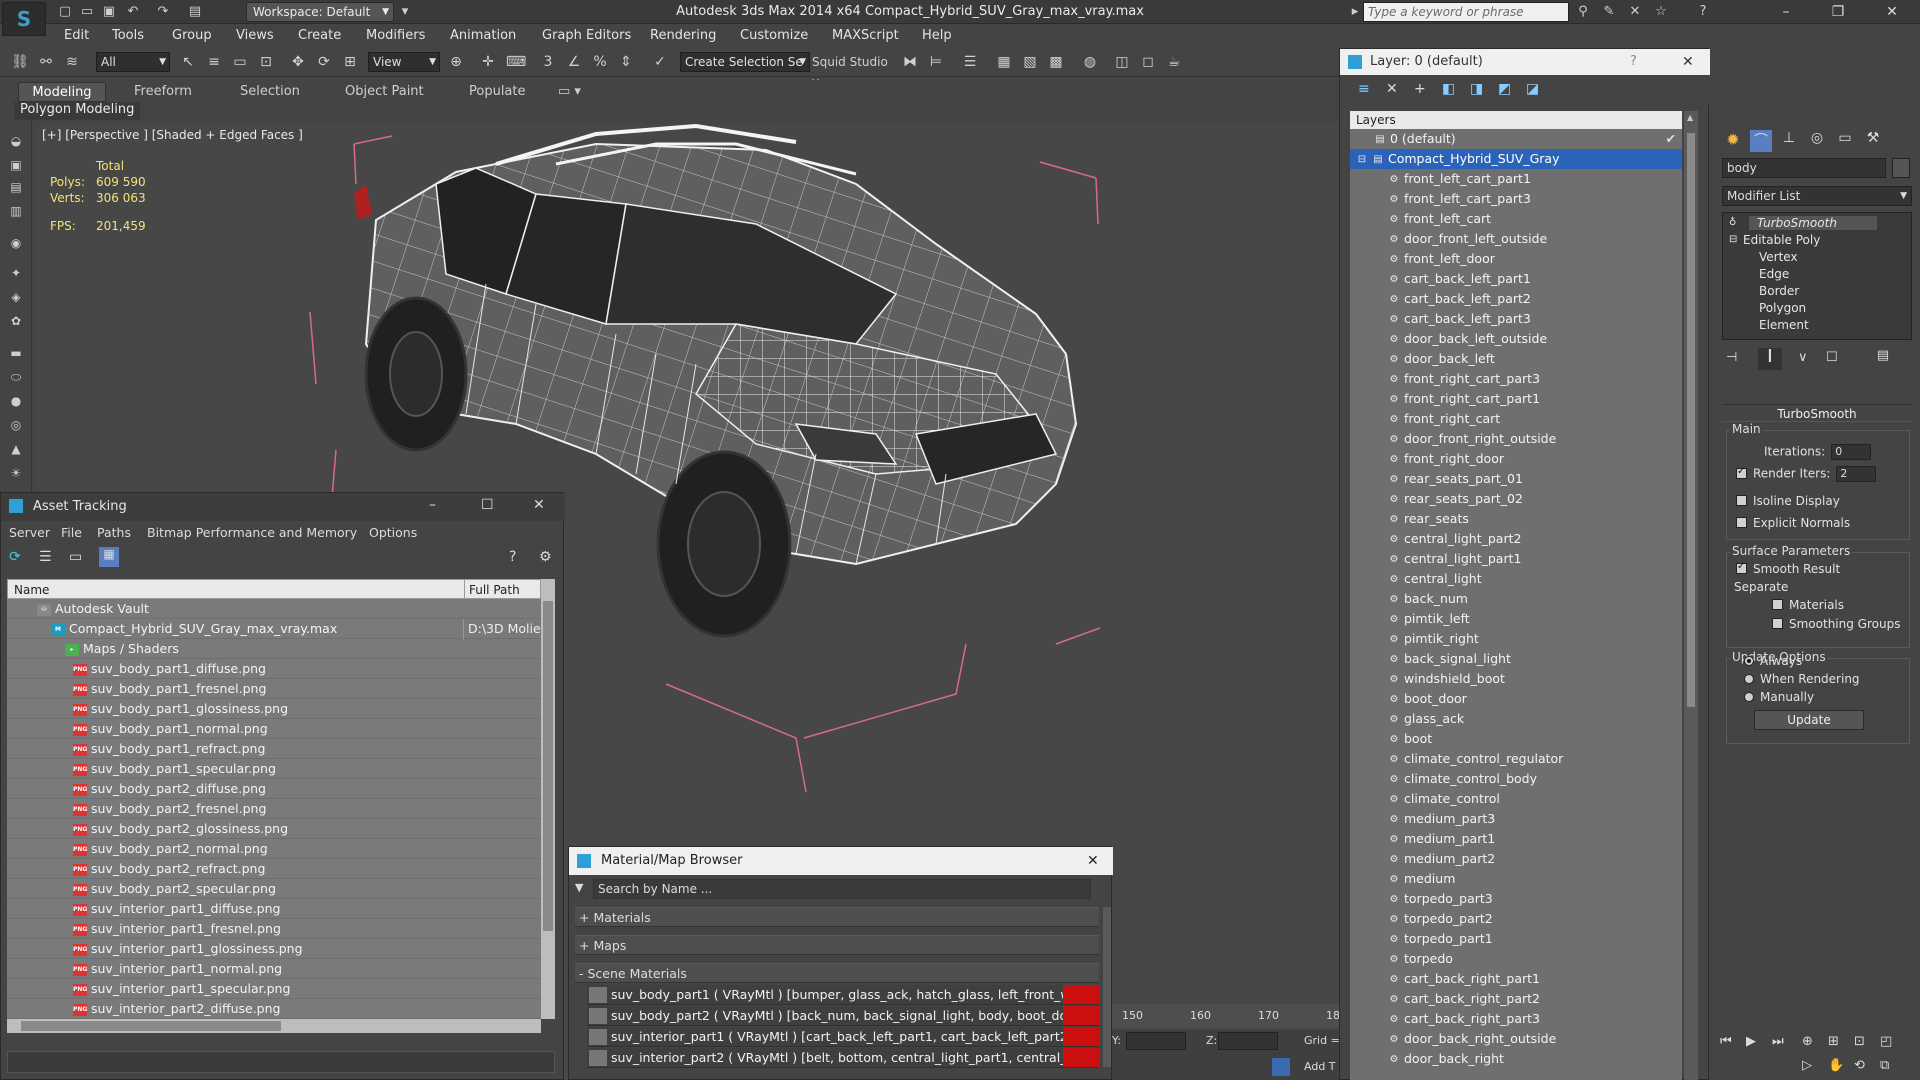  What do you see at coordinates (1733, 141) in the screenshot?
I see `create-tab-icon: ✹` at bounding box center [1733, 141].